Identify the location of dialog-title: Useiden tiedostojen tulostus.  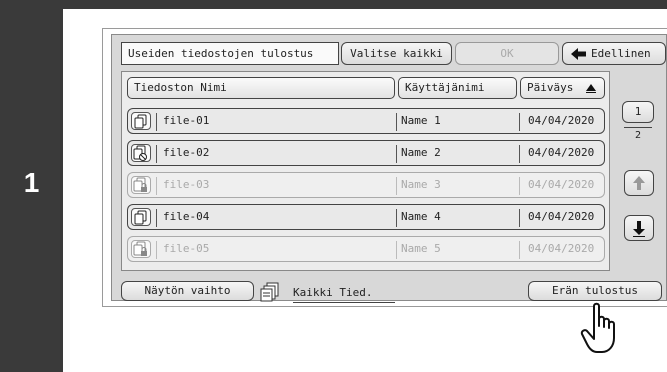
(230, 53).